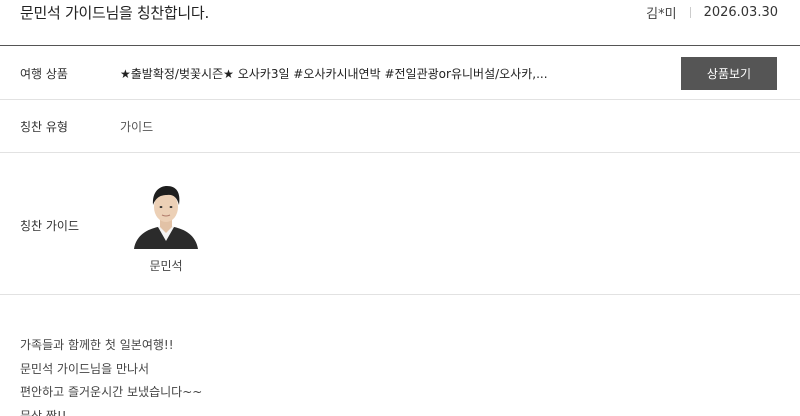  I want to click on guide-name: 문민석, so click(166, 266).